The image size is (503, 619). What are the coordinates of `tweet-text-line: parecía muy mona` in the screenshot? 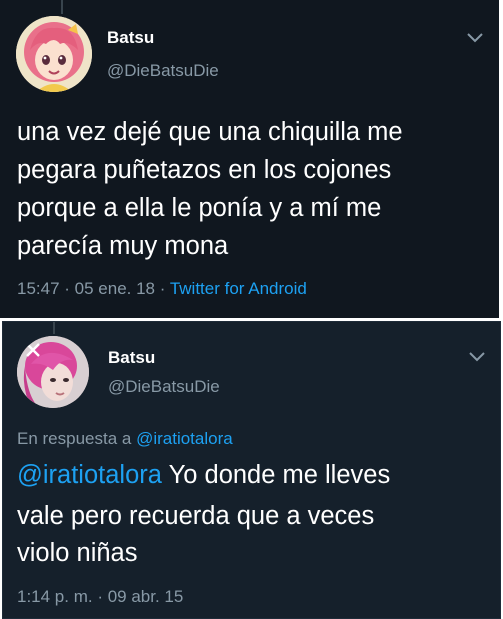 It's located at (123, 246).